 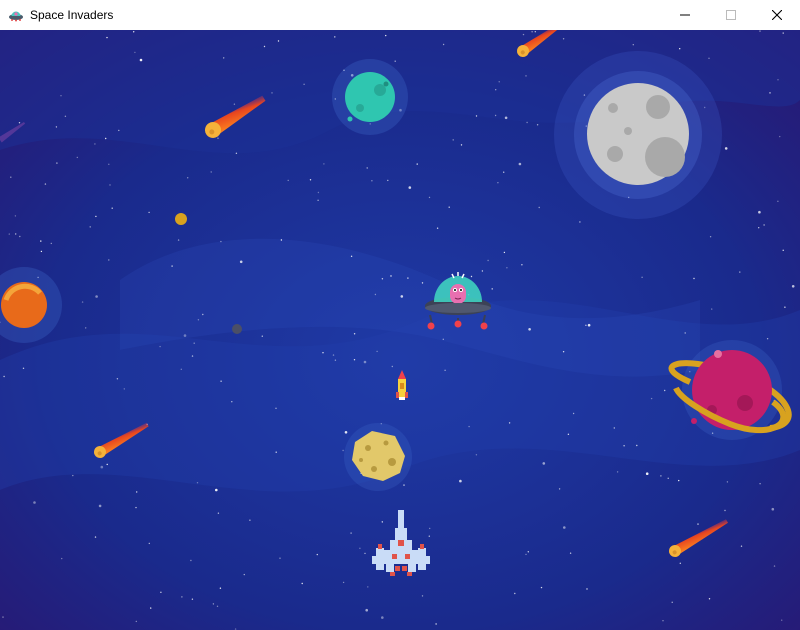 I want to click on maximize-button, so click(x=731, y=15).